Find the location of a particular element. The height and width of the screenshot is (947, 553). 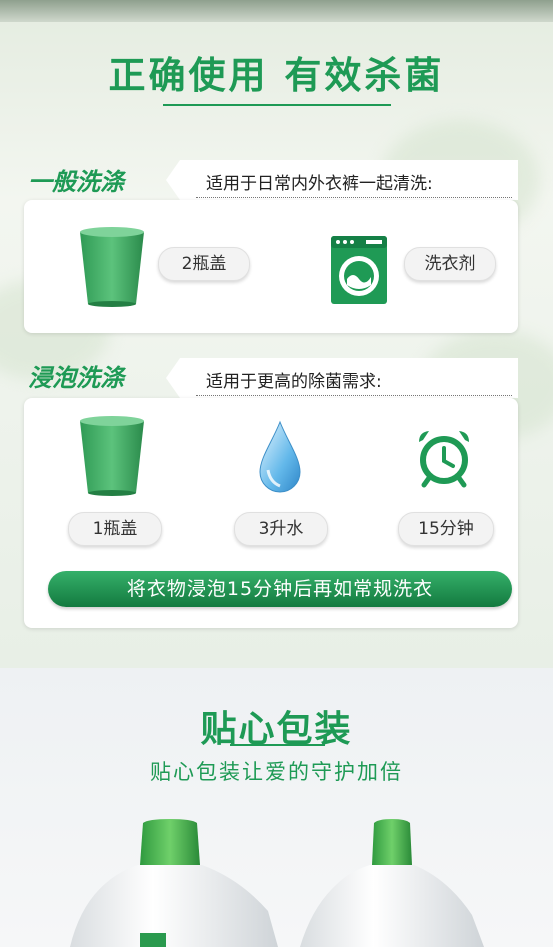

bottle-left is located at coordinates (174, 883).